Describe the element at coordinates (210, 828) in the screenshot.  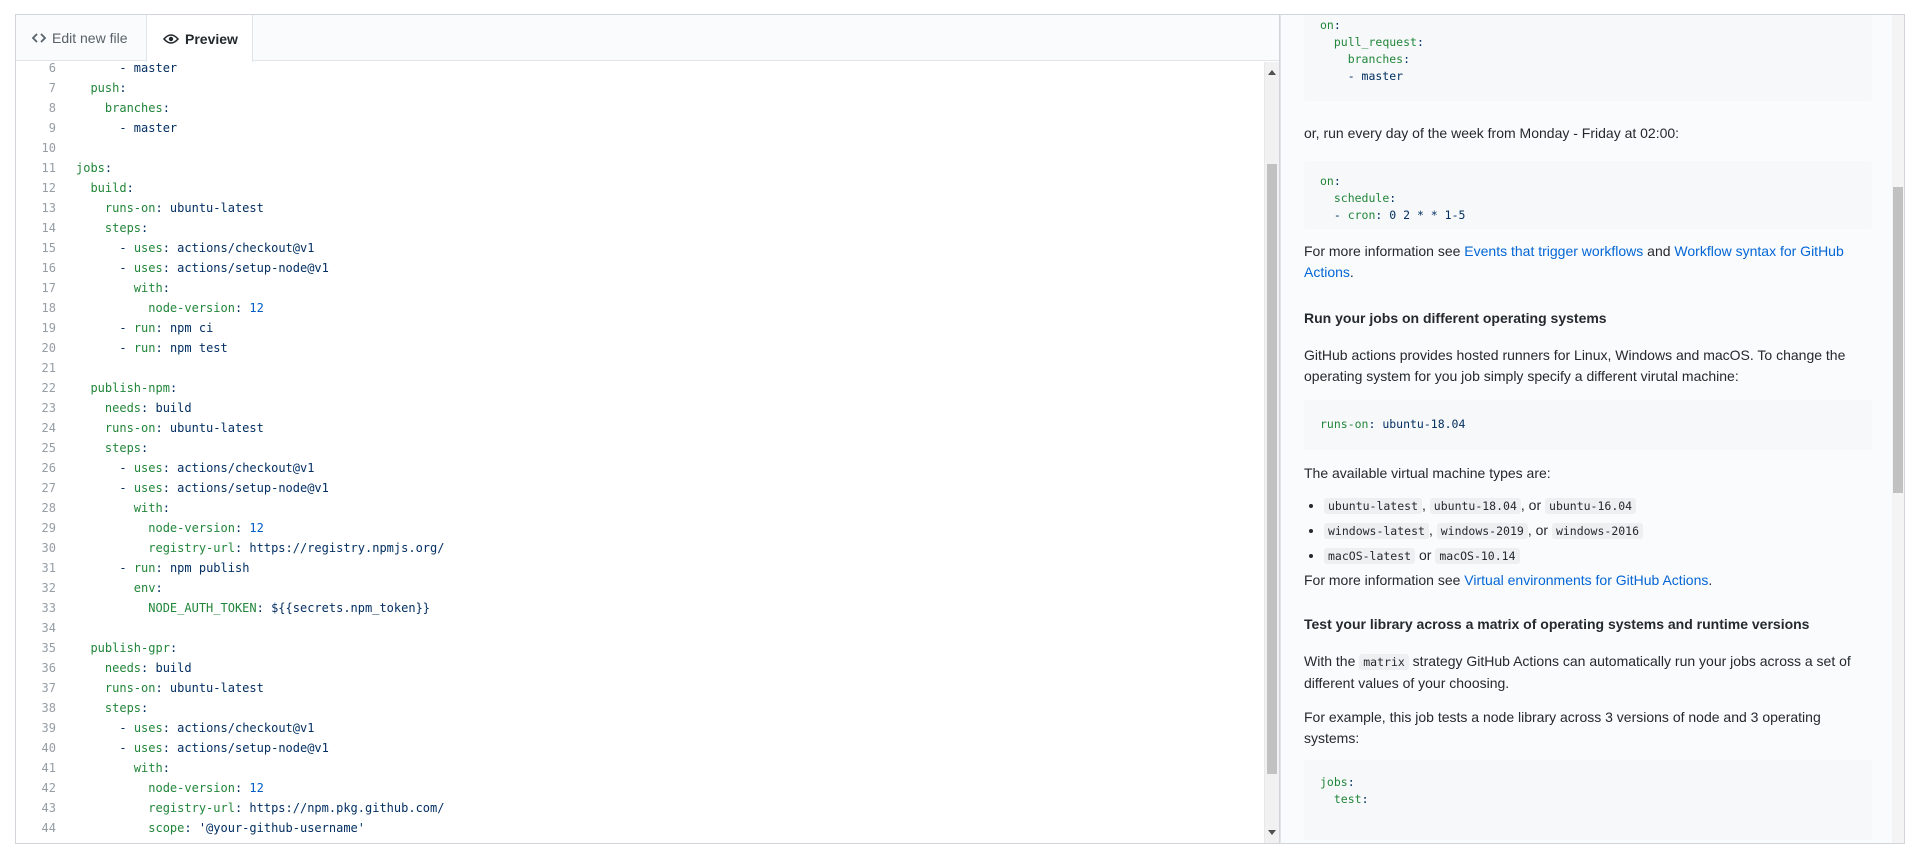
I see `line-content: scope: '@your-github-username'` at that location.